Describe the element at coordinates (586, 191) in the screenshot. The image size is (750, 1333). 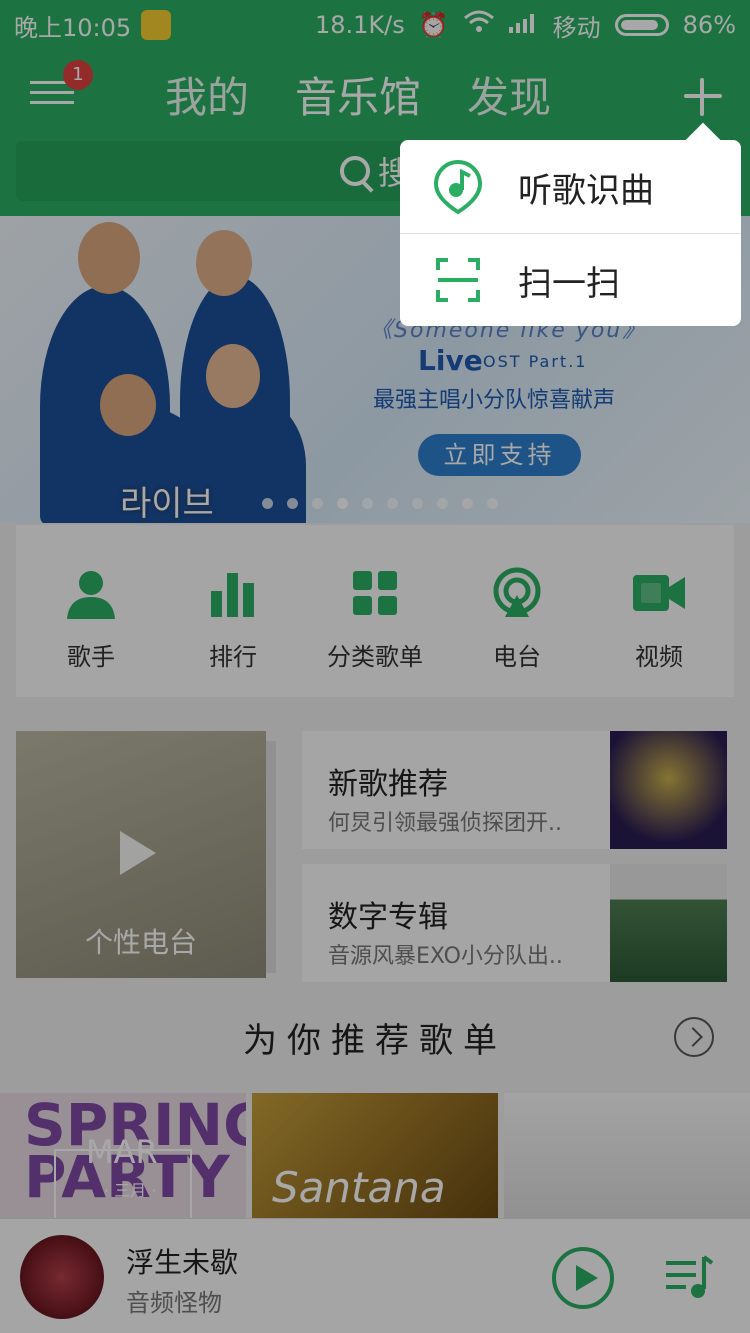
I see `menu-item-label: 听歌识曲` at that location.